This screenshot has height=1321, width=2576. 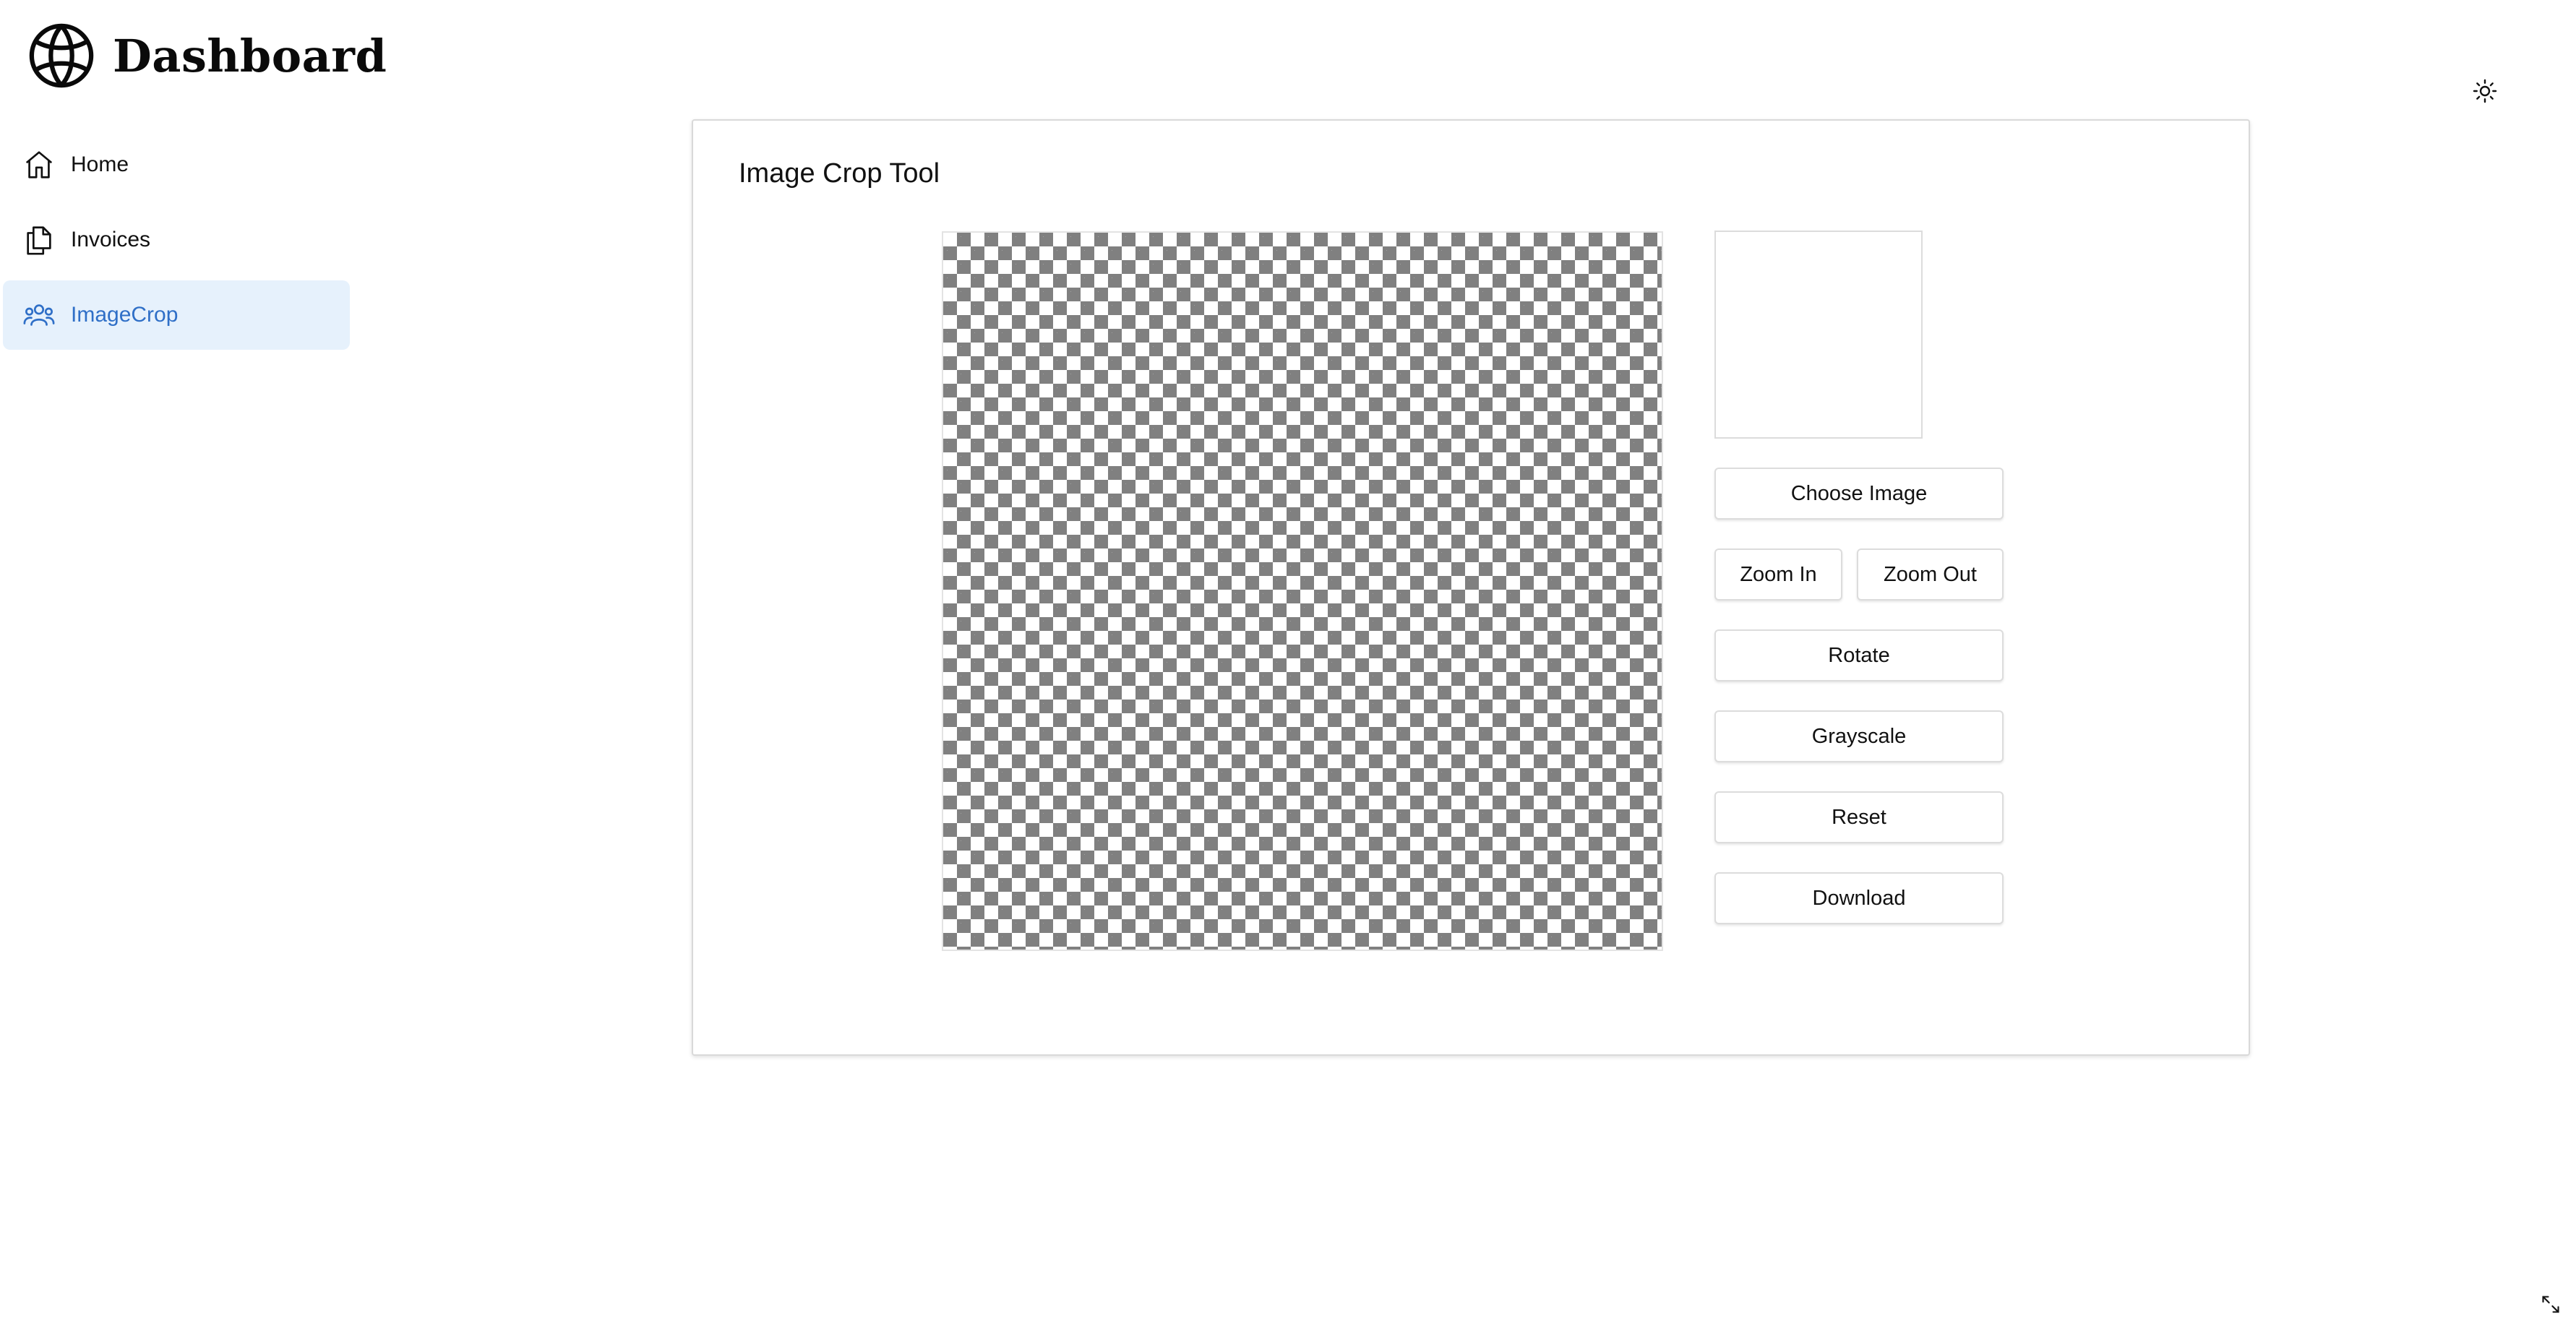 I want to click on sidebar: Home Invoices ImageCrop, so click(x=177, y=243).